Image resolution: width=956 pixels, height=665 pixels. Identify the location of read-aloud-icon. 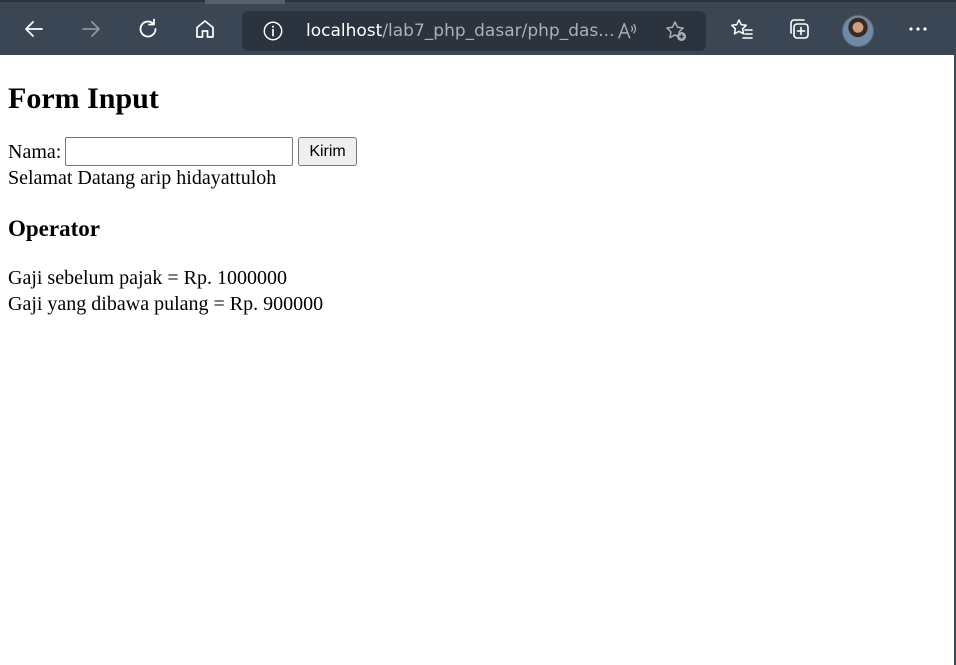
(627, 31).